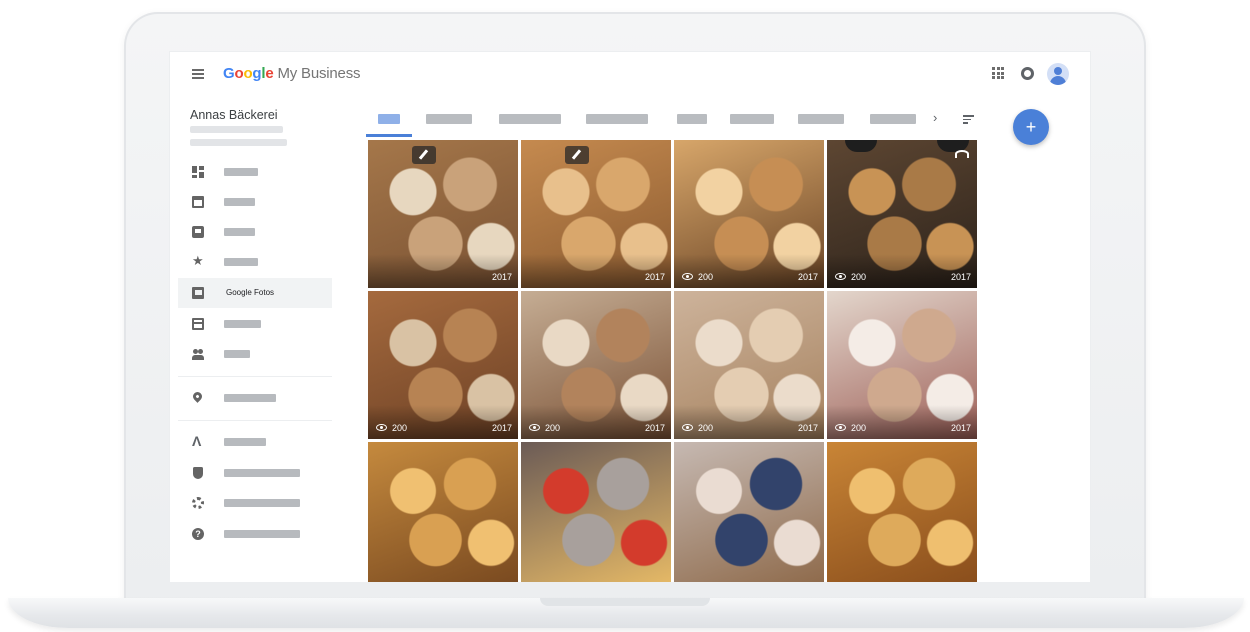 This screenshot has width=1250, height=632. I want to click on sidebar-item-posts, so click(255, 232).